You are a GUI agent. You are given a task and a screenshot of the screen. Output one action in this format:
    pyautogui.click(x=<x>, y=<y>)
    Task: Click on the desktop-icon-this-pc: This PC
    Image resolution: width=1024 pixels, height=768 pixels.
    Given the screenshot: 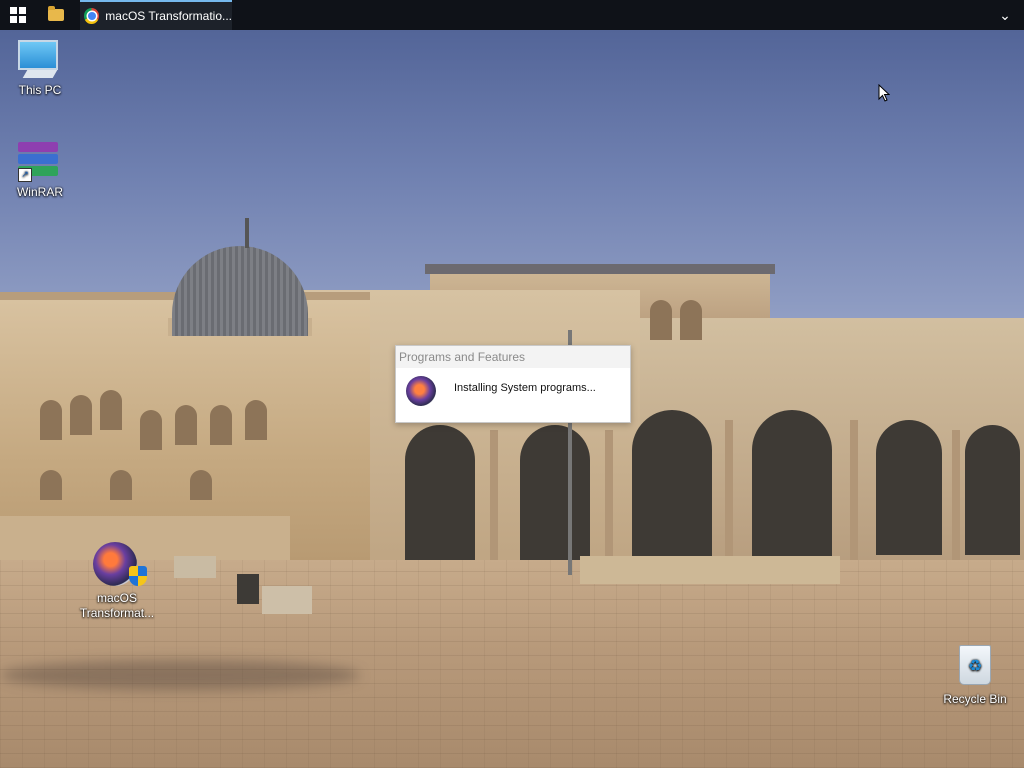 What is the action you would take?
    pyautogui.click(x=40, y=68)
    